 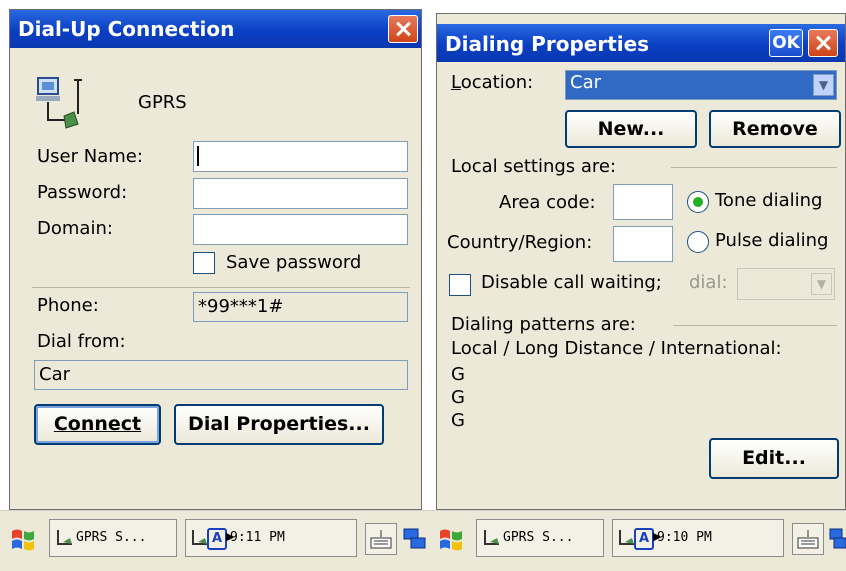 I want to click on dialing-patterns-label: Dialing patterns are:, so click(x=543, y=324).